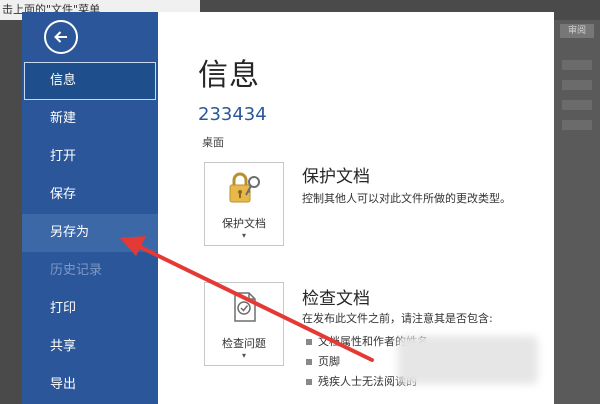 This screenshot has height=404, width=600. I want to click on protect-document-heading: 保护文档, so click(336, 177).